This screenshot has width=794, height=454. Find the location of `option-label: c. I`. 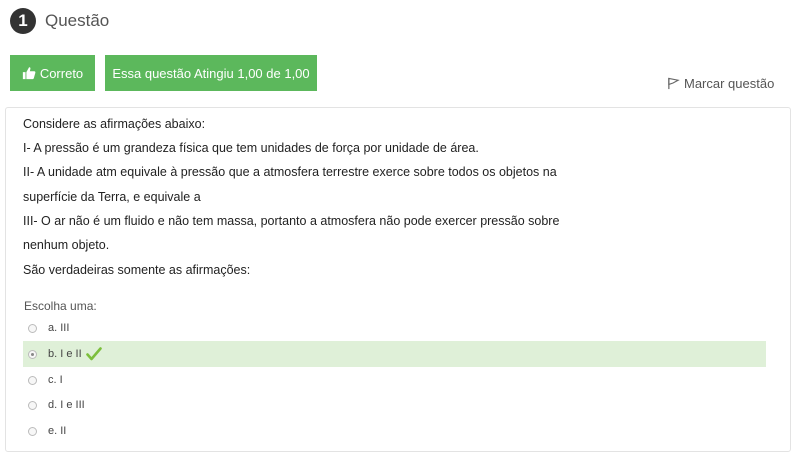

option-label: c. I is located at coordinates (55, 380).